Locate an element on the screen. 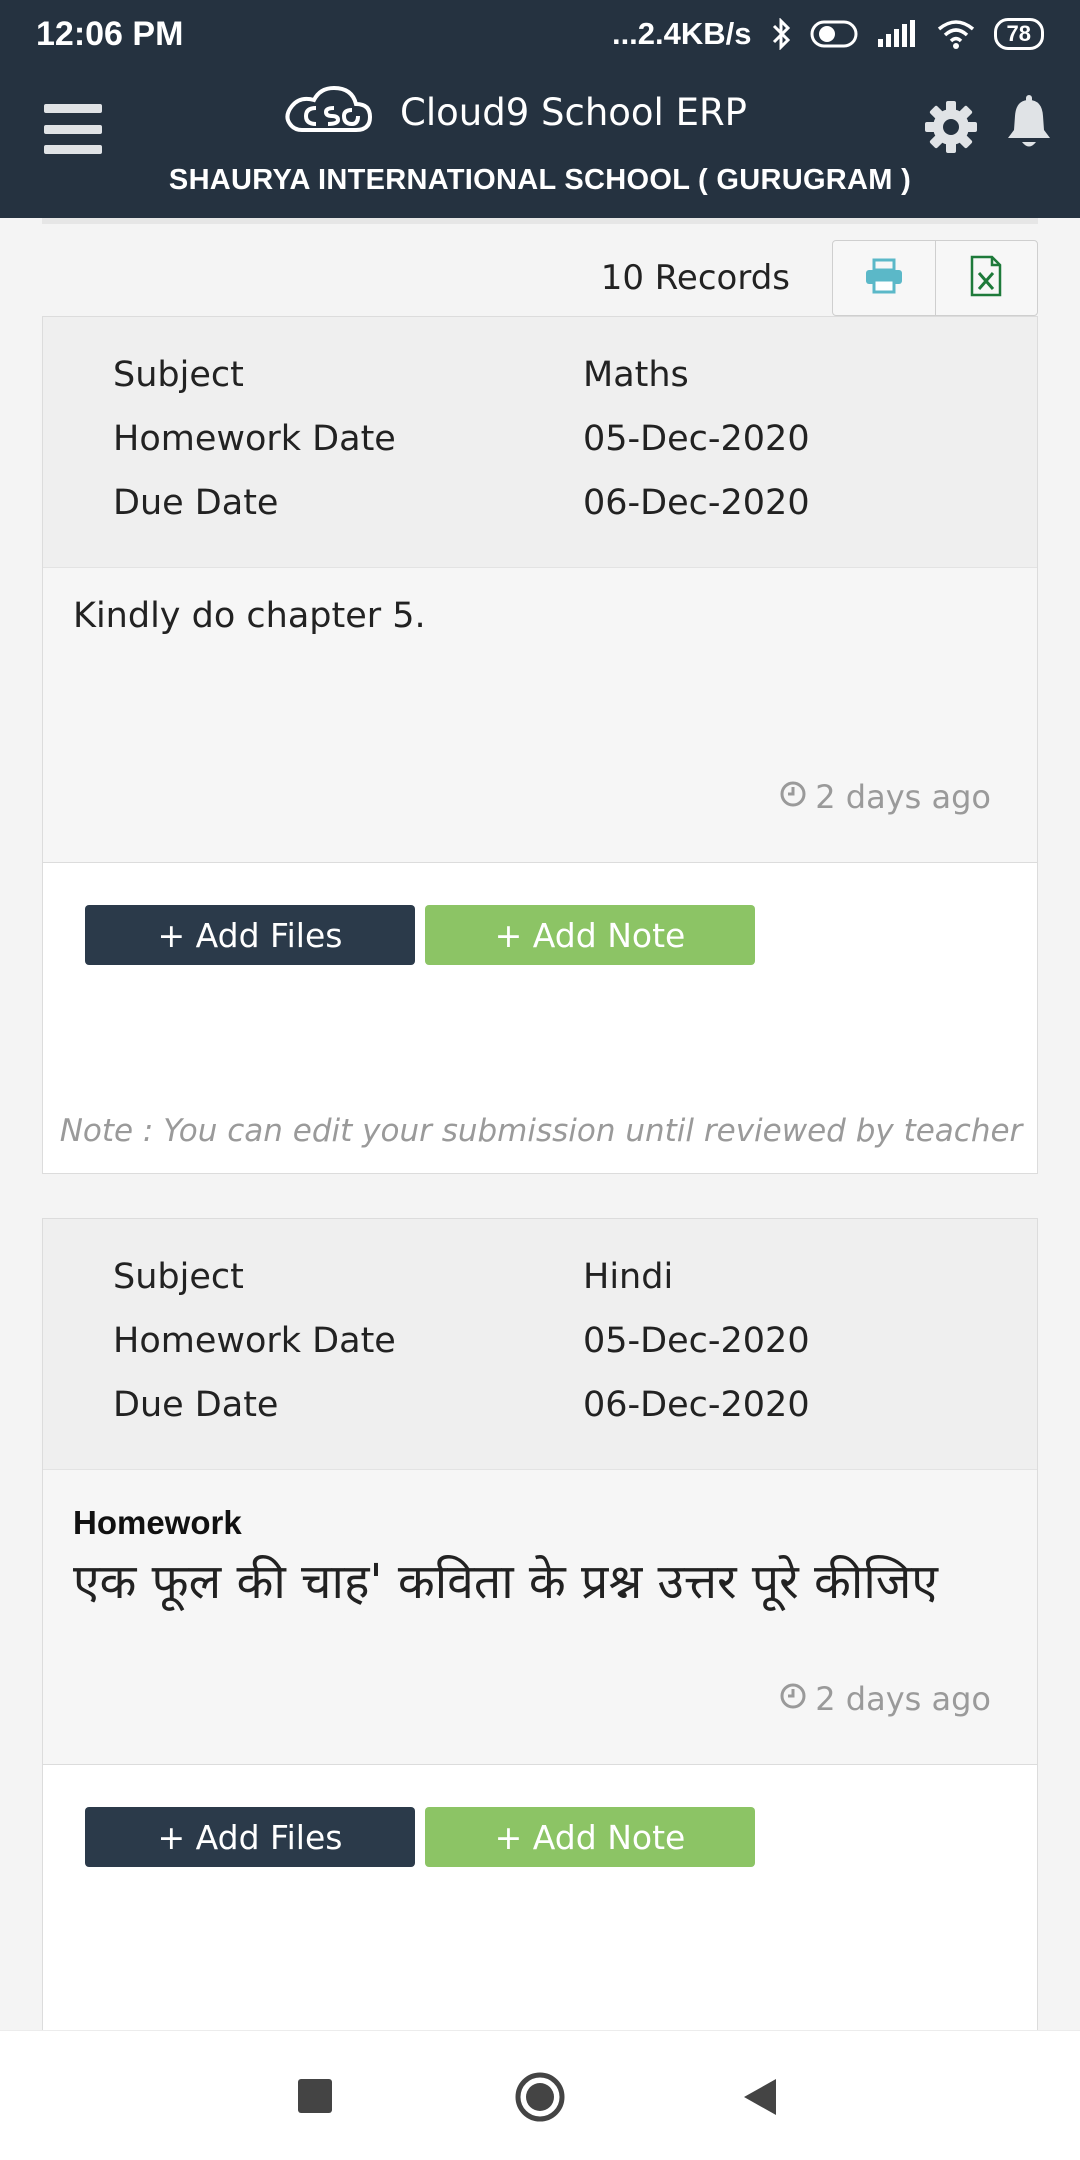  status-bar: 12:06 PM ...2.4KB/s 78 is located at coordinates (540, 34).